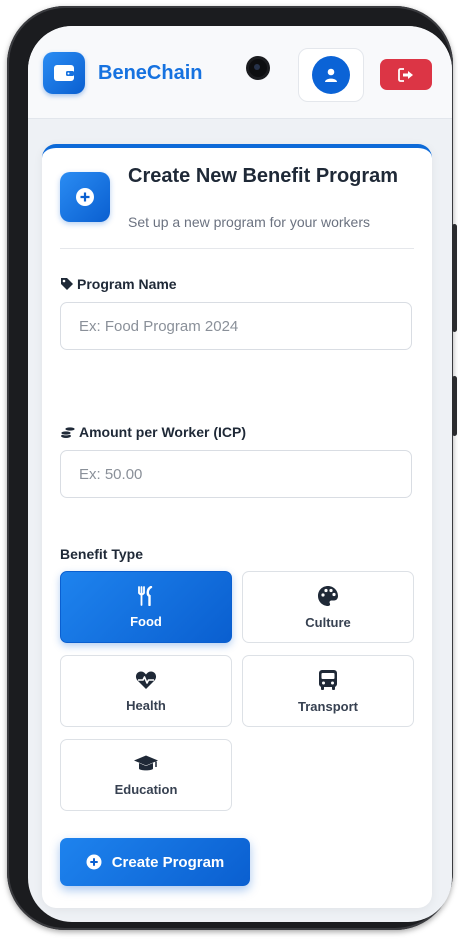 The height and width of the screenshot is (940, 464). I want to click on logout-icon, so click(405, 74).